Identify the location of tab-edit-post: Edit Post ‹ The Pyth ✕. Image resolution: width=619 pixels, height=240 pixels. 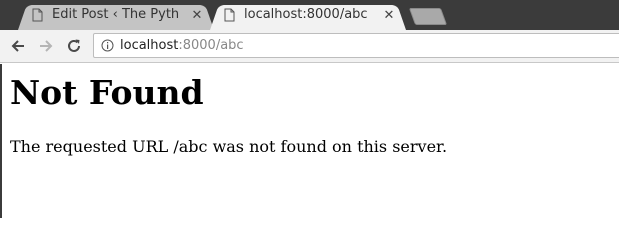
(116, 16).